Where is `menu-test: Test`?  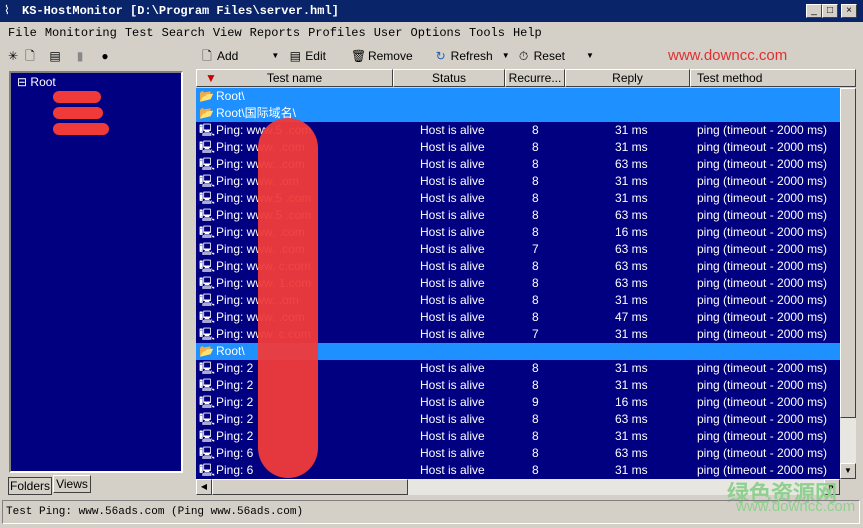 menu-test: Test is located at coordinates (139, 33).